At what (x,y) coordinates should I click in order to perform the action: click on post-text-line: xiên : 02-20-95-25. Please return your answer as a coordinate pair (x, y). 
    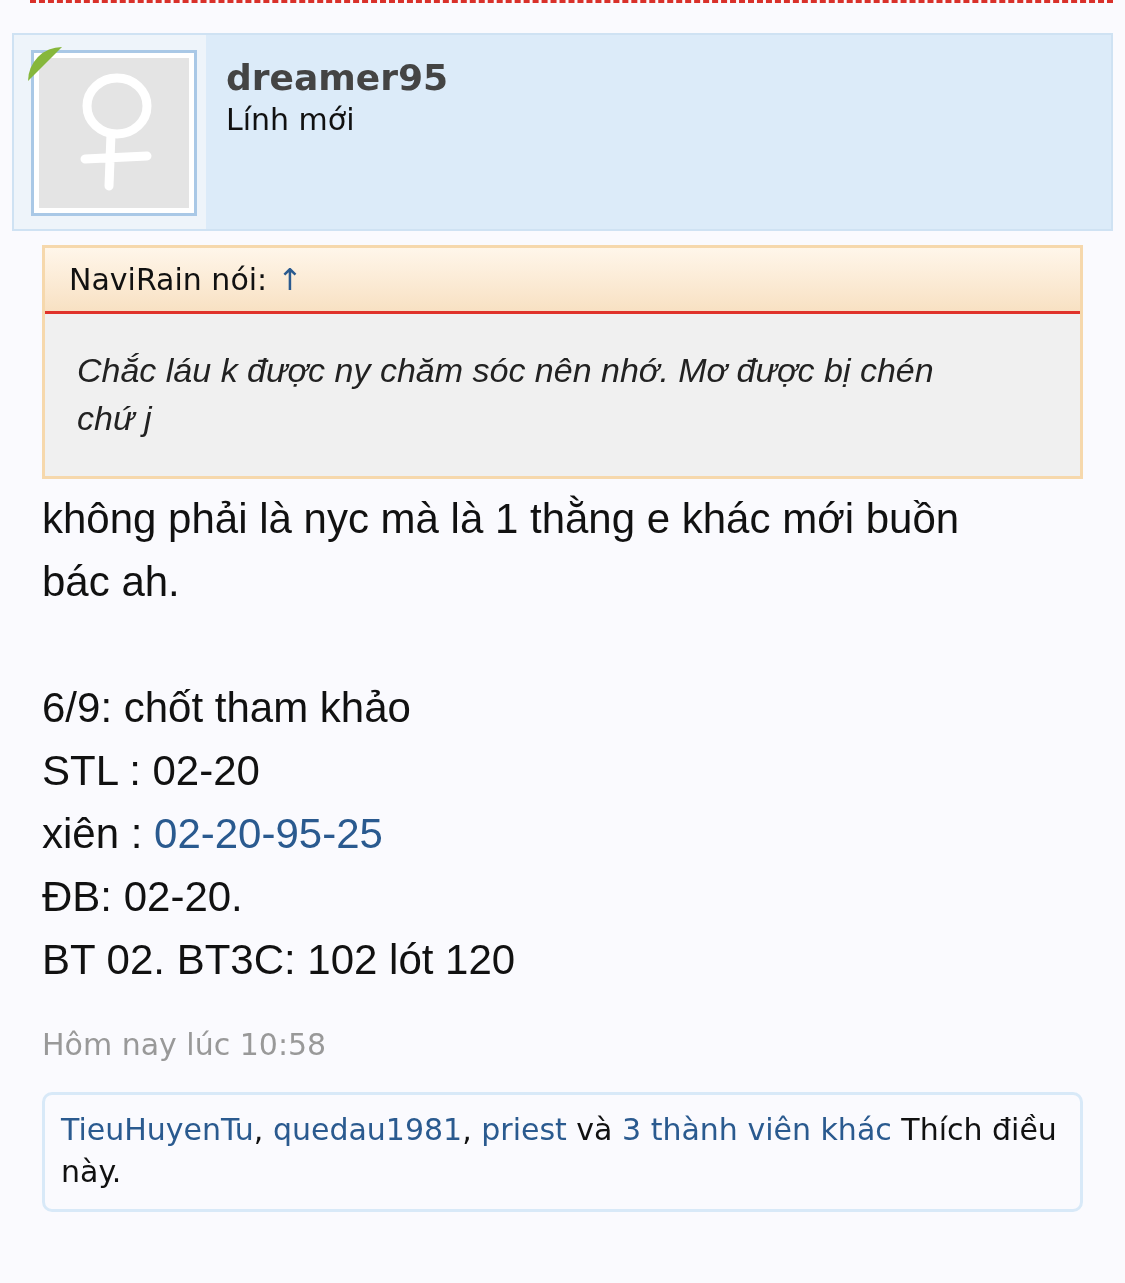
    Looking at the image, I should click on (213, 834).